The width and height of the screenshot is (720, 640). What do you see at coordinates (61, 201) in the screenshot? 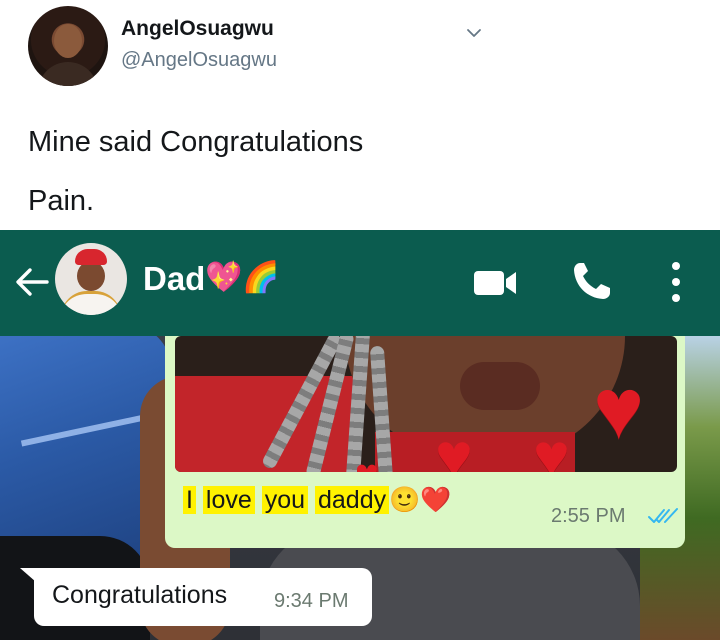
I see `tweet-text-line: Pain.` at bounding box center [61, 201].